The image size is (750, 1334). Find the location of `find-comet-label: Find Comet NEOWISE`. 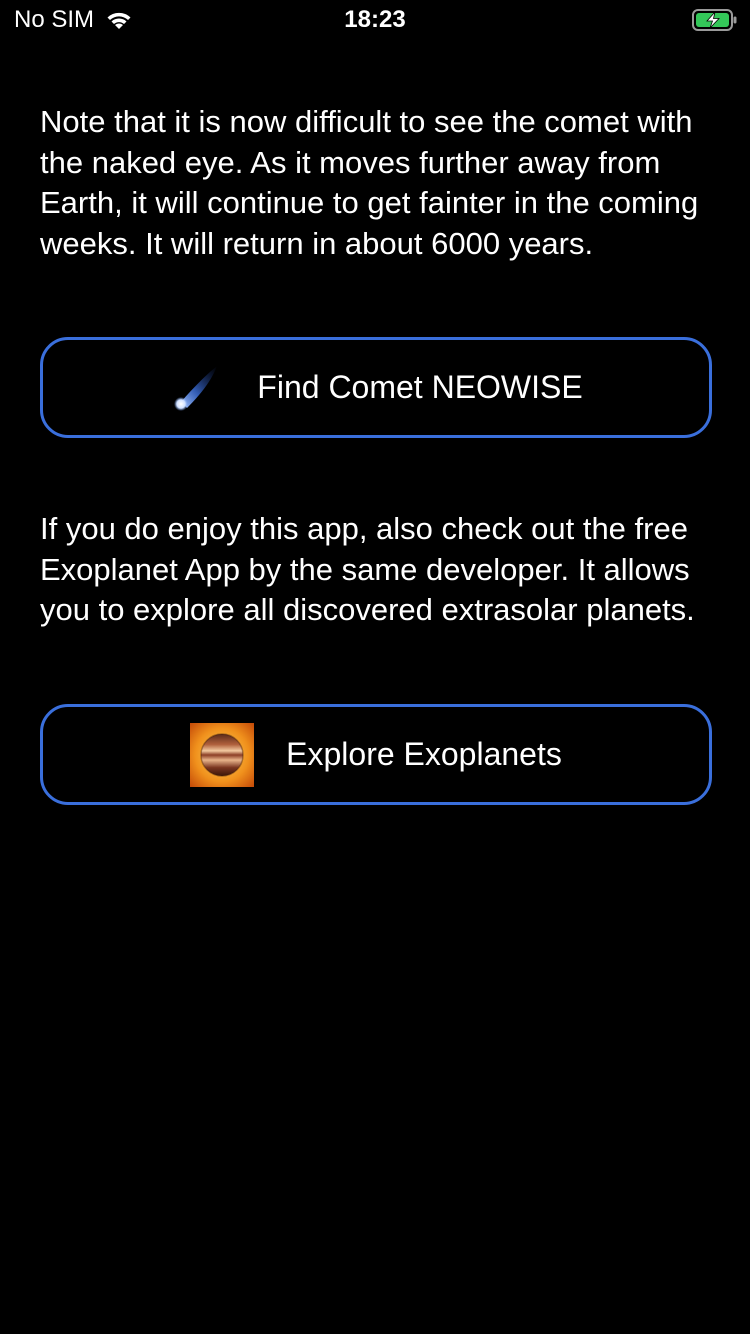

find-comet-label: Find Comet NEOWISE is located at coordinates (420, 387).